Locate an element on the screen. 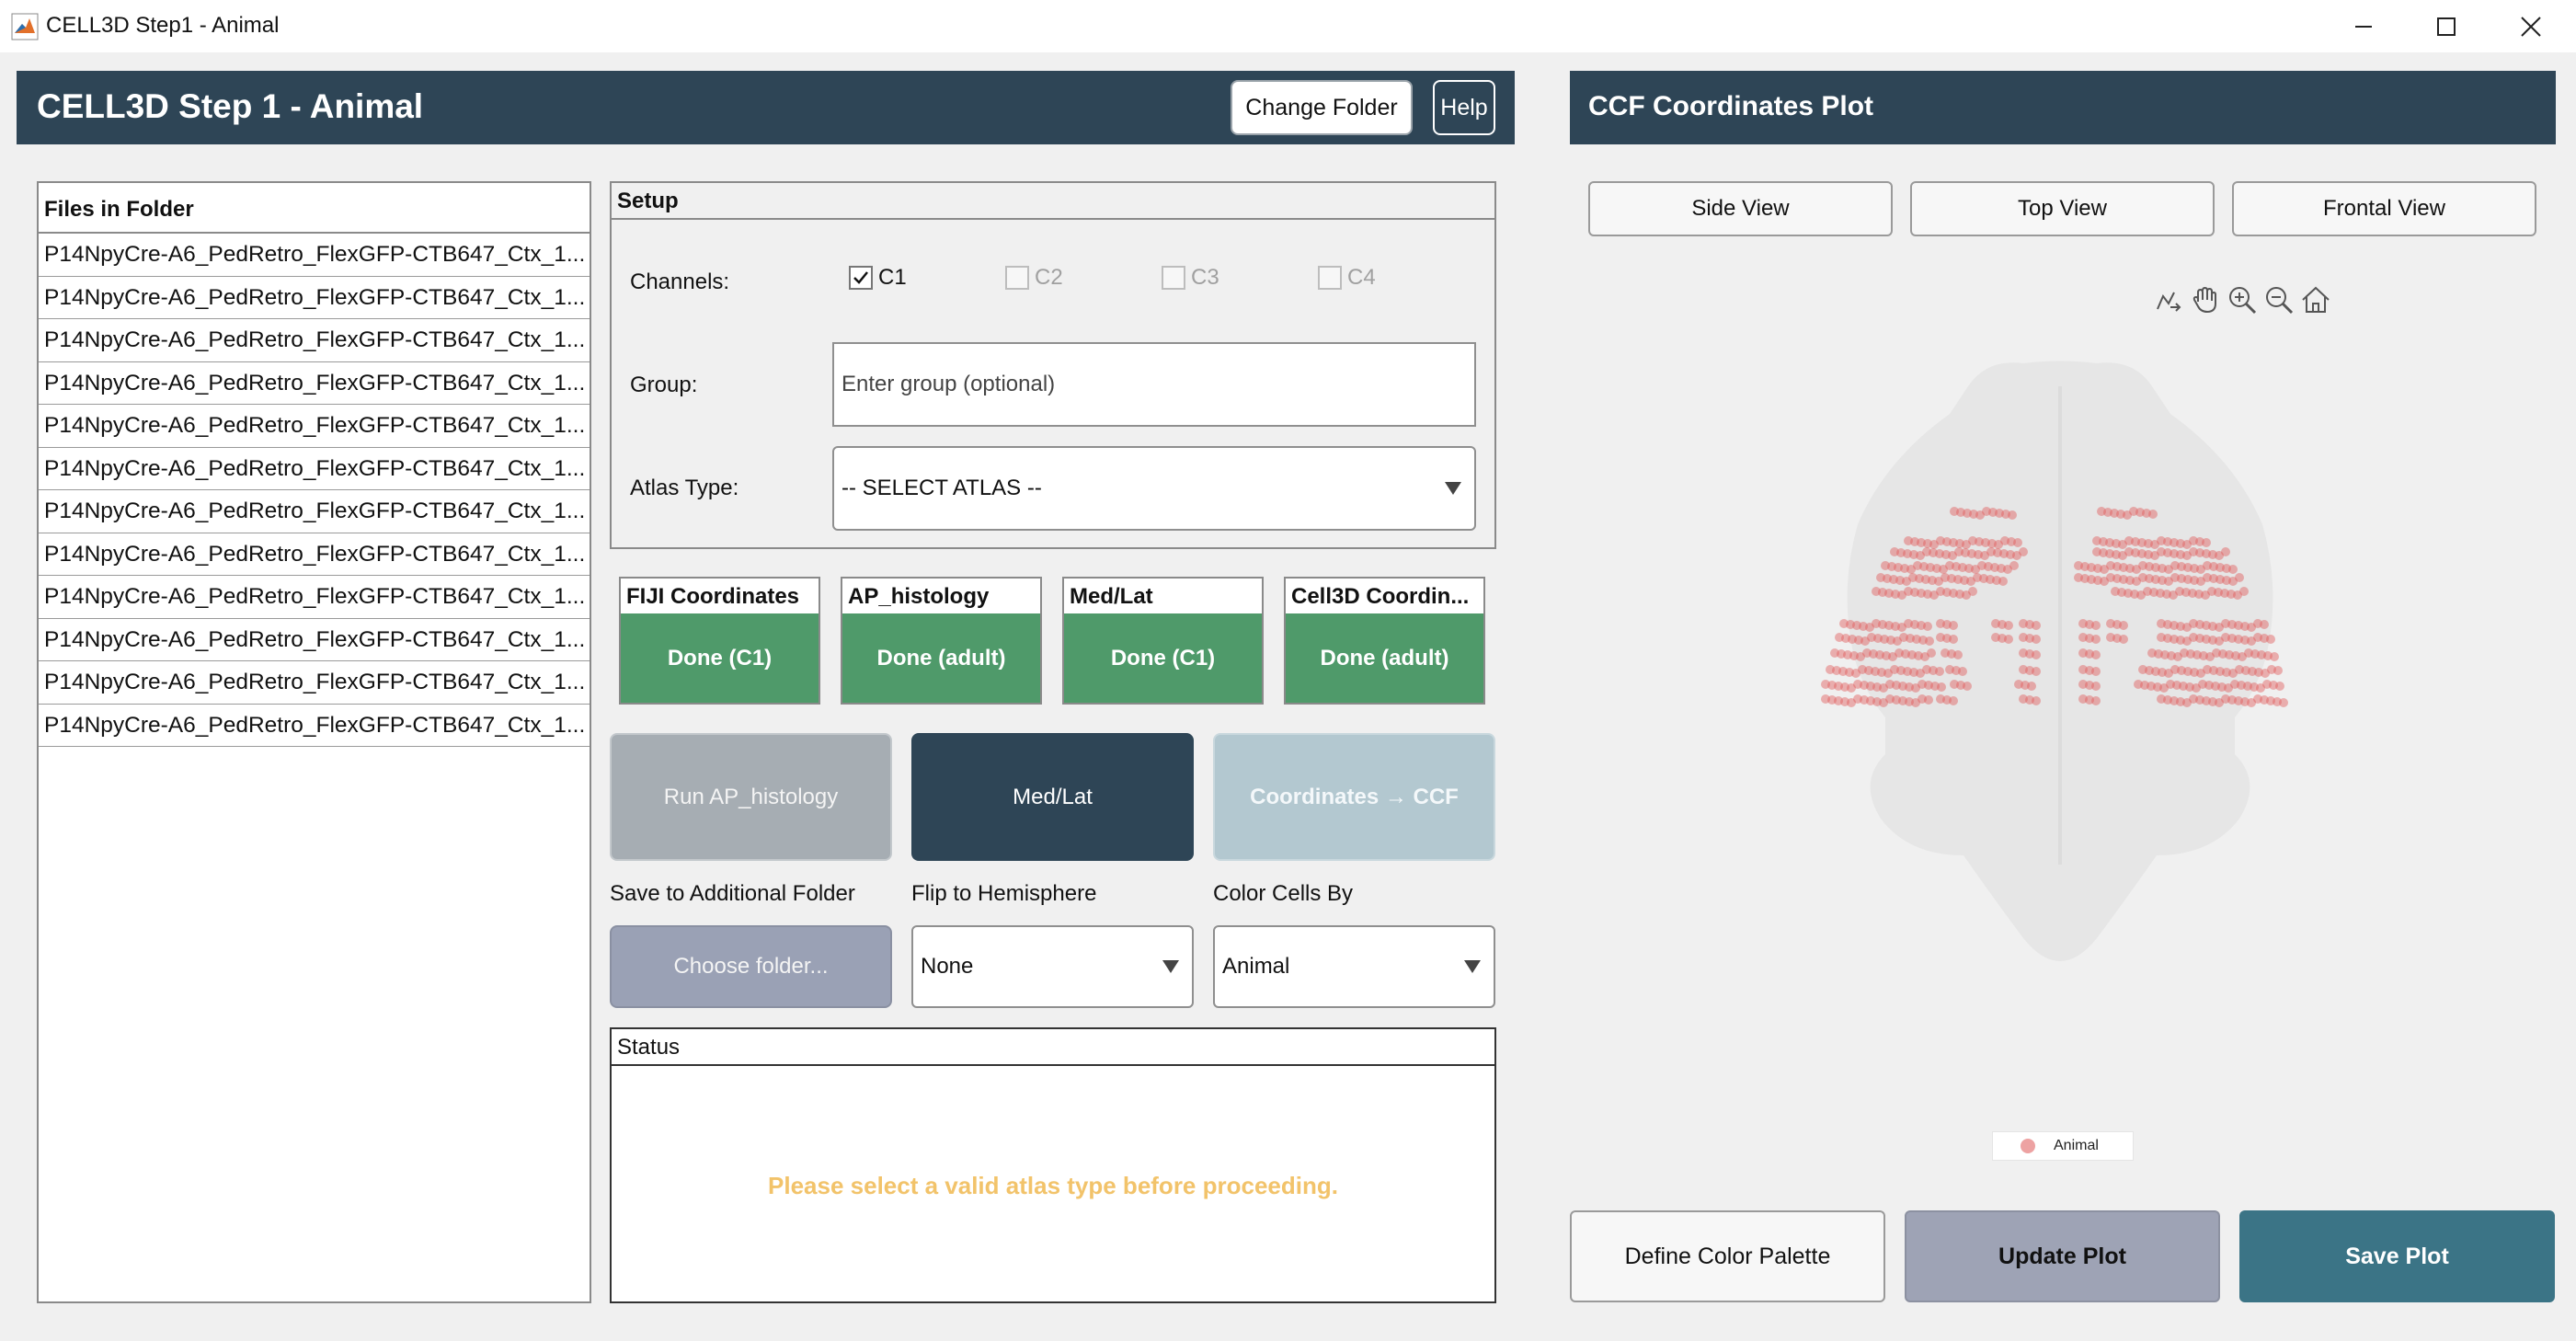  step-card-title: AP_histology is located at coordinates (919, 596).